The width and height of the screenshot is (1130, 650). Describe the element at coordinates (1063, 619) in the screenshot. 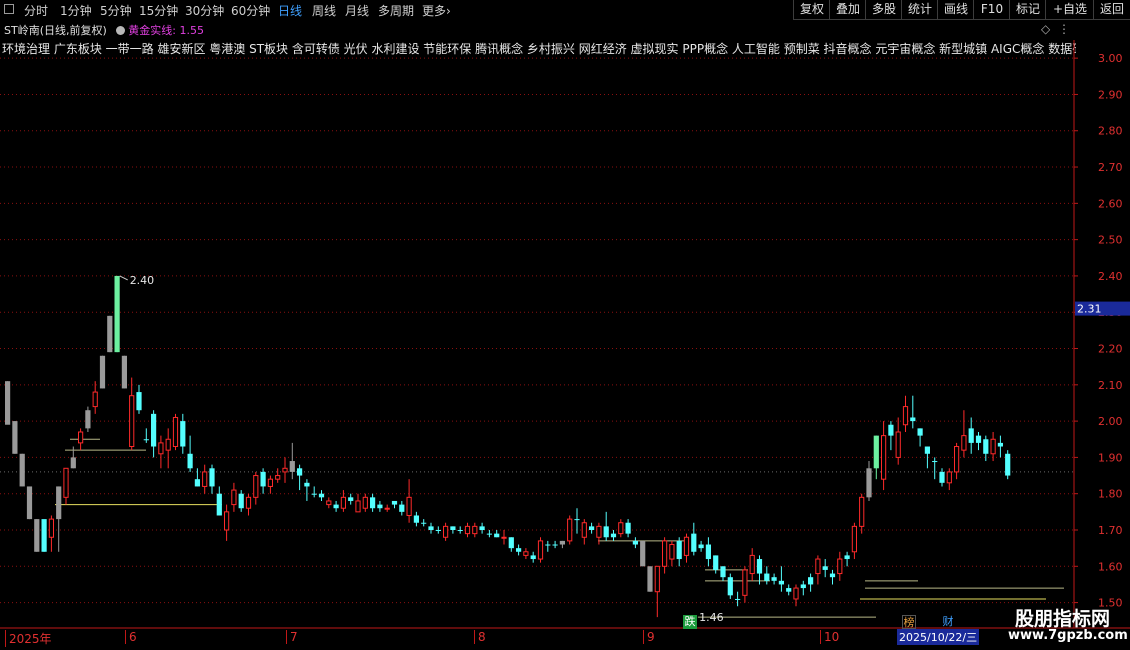

I see `watermark-title: 股朋指标网` at that location.